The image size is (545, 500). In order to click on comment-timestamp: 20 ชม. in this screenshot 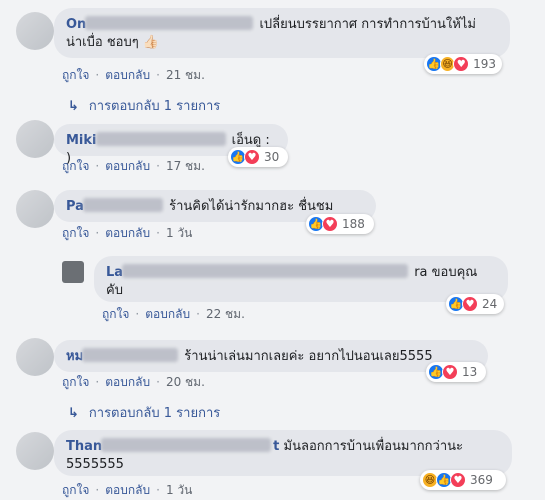, I will do `click(185, 382)`.